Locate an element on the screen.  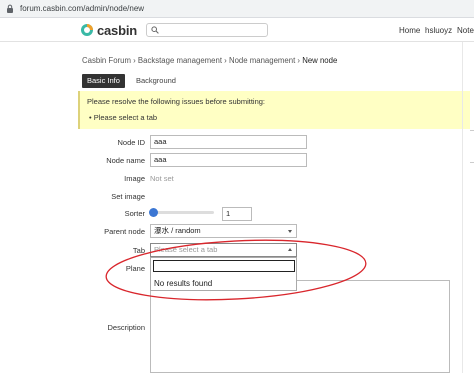
casbin-logo-icon is located at coordinates (87, 30).